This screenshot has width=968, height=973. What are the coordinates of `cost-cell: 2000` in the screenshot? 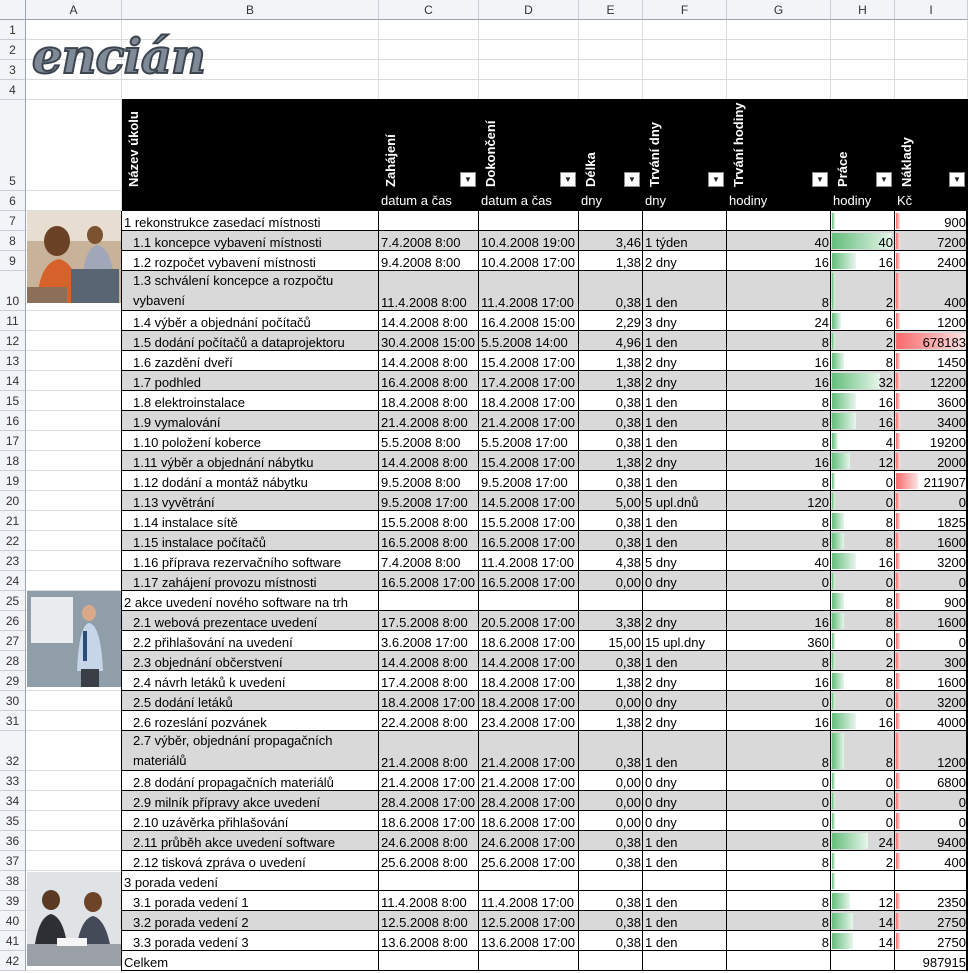 It's located at (931, 461).